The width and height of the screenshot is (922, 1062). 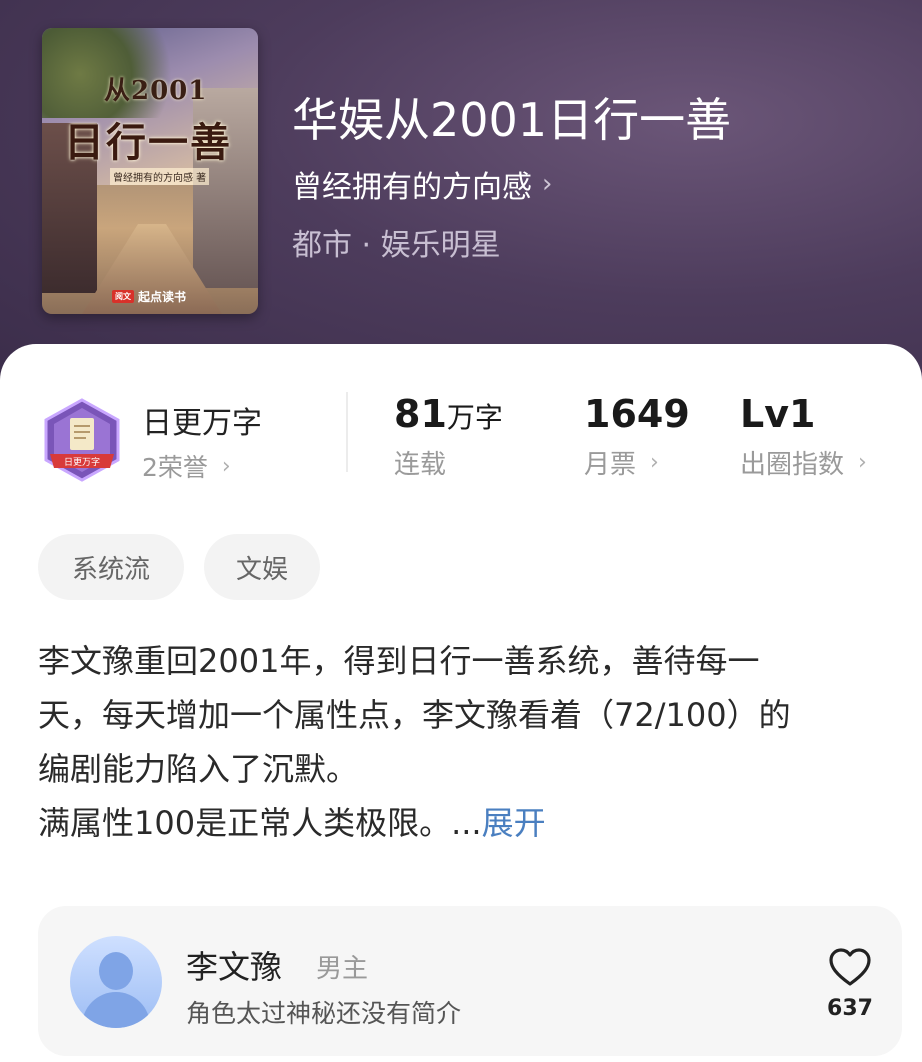 What do you see at coordinates (637, 414) in the screenshot?
I see `stat-value: 1649` at bounding box center [637, 414].